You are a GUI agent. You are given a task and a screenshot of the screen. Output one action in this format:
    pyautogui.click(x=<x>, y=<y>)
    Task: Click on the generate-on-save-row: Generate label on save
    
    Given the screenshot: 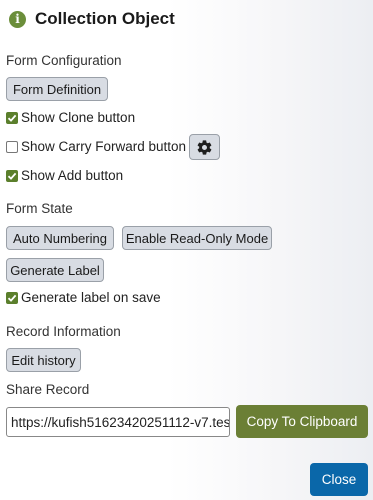 What is the action you would take?
    pyautogui.click(x=83, y=297)
    